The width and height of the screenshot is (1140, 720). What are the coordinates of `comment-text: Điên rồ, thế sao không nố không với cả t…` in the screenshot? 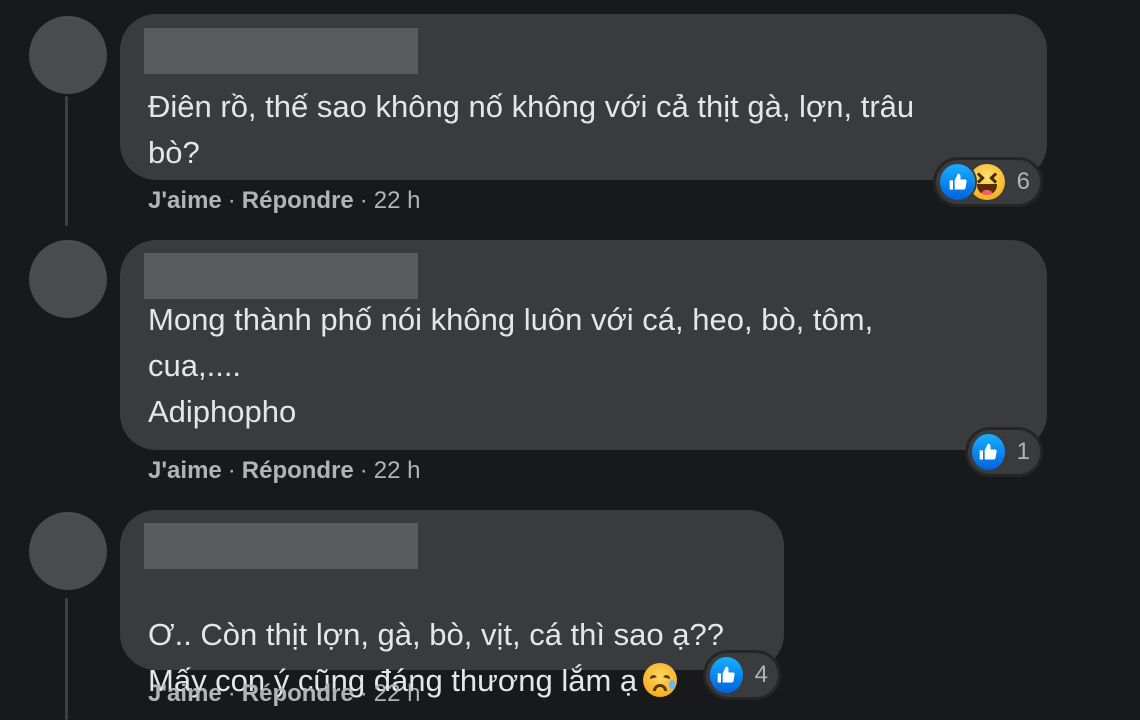 It's located at (531, 129).